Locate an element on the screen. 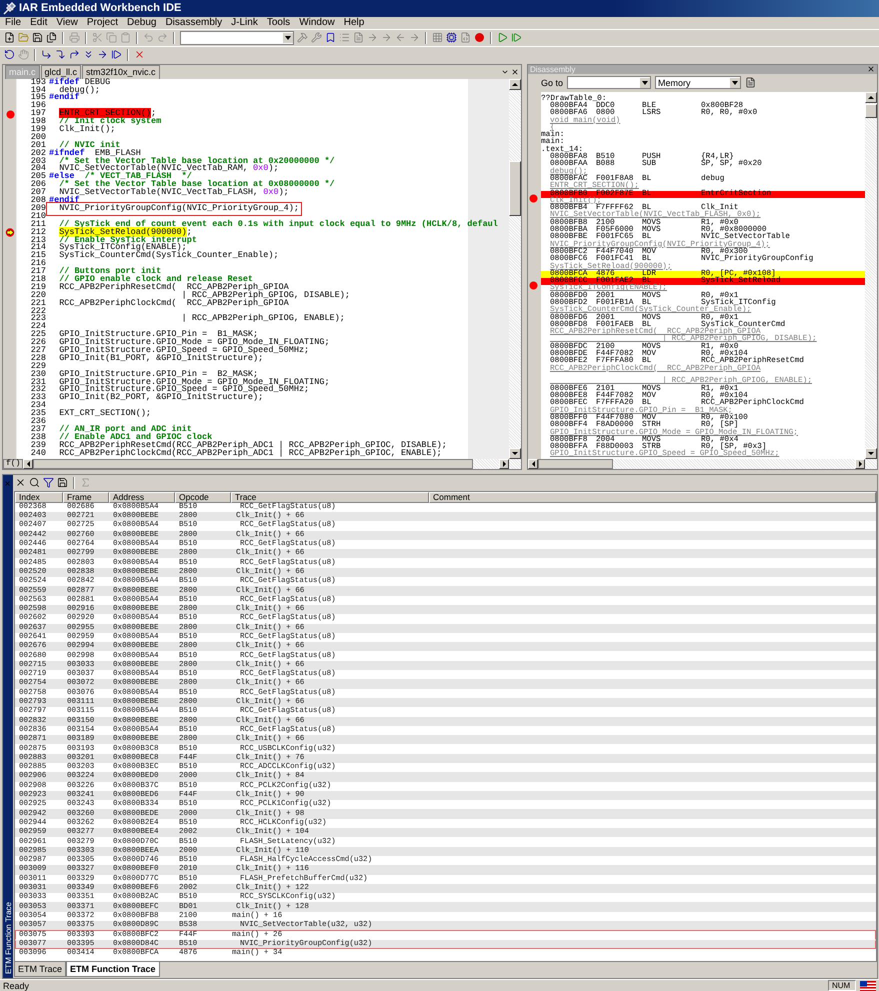  chip-icon is located at coordinates (451, 38).